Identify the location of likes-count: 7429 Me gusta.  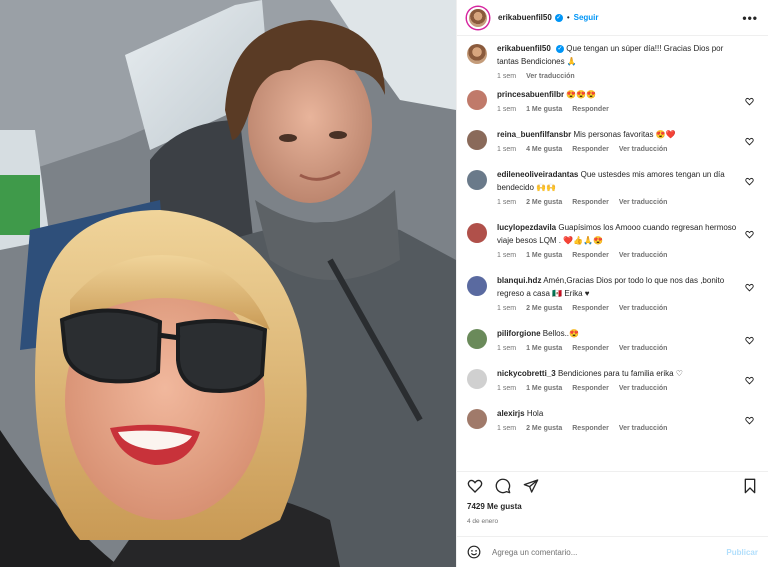
(612, 507).